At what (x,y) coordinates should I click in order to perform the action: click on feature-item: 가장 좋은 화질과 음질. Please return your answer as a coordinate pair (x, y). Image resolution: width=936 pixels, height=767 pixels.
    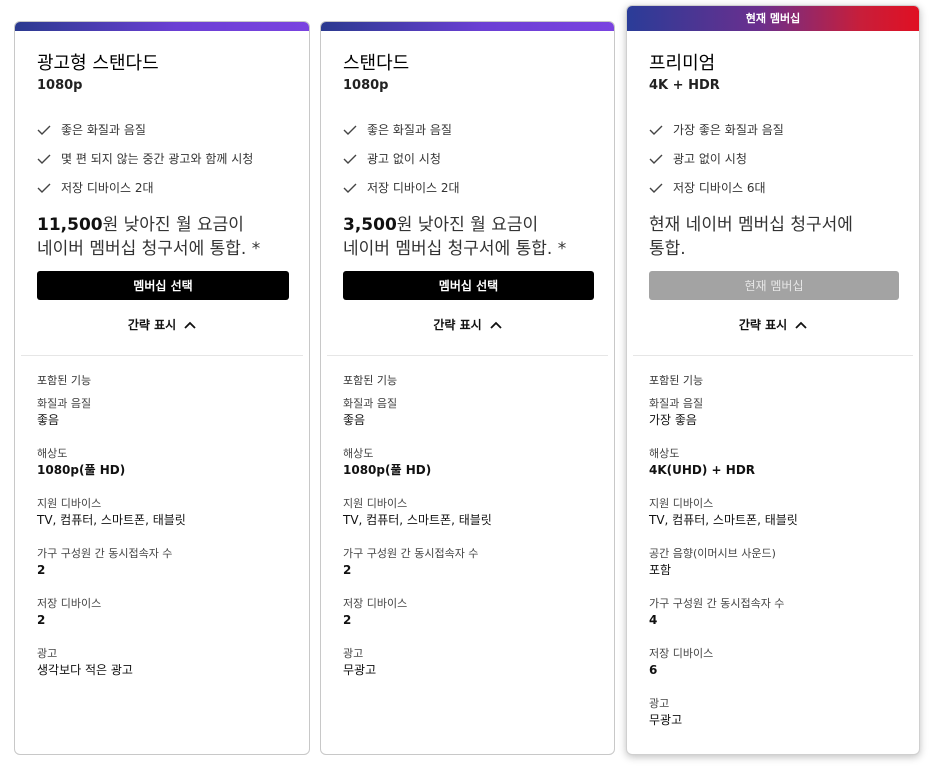
    Looking at the image, I should click on (716, 129).